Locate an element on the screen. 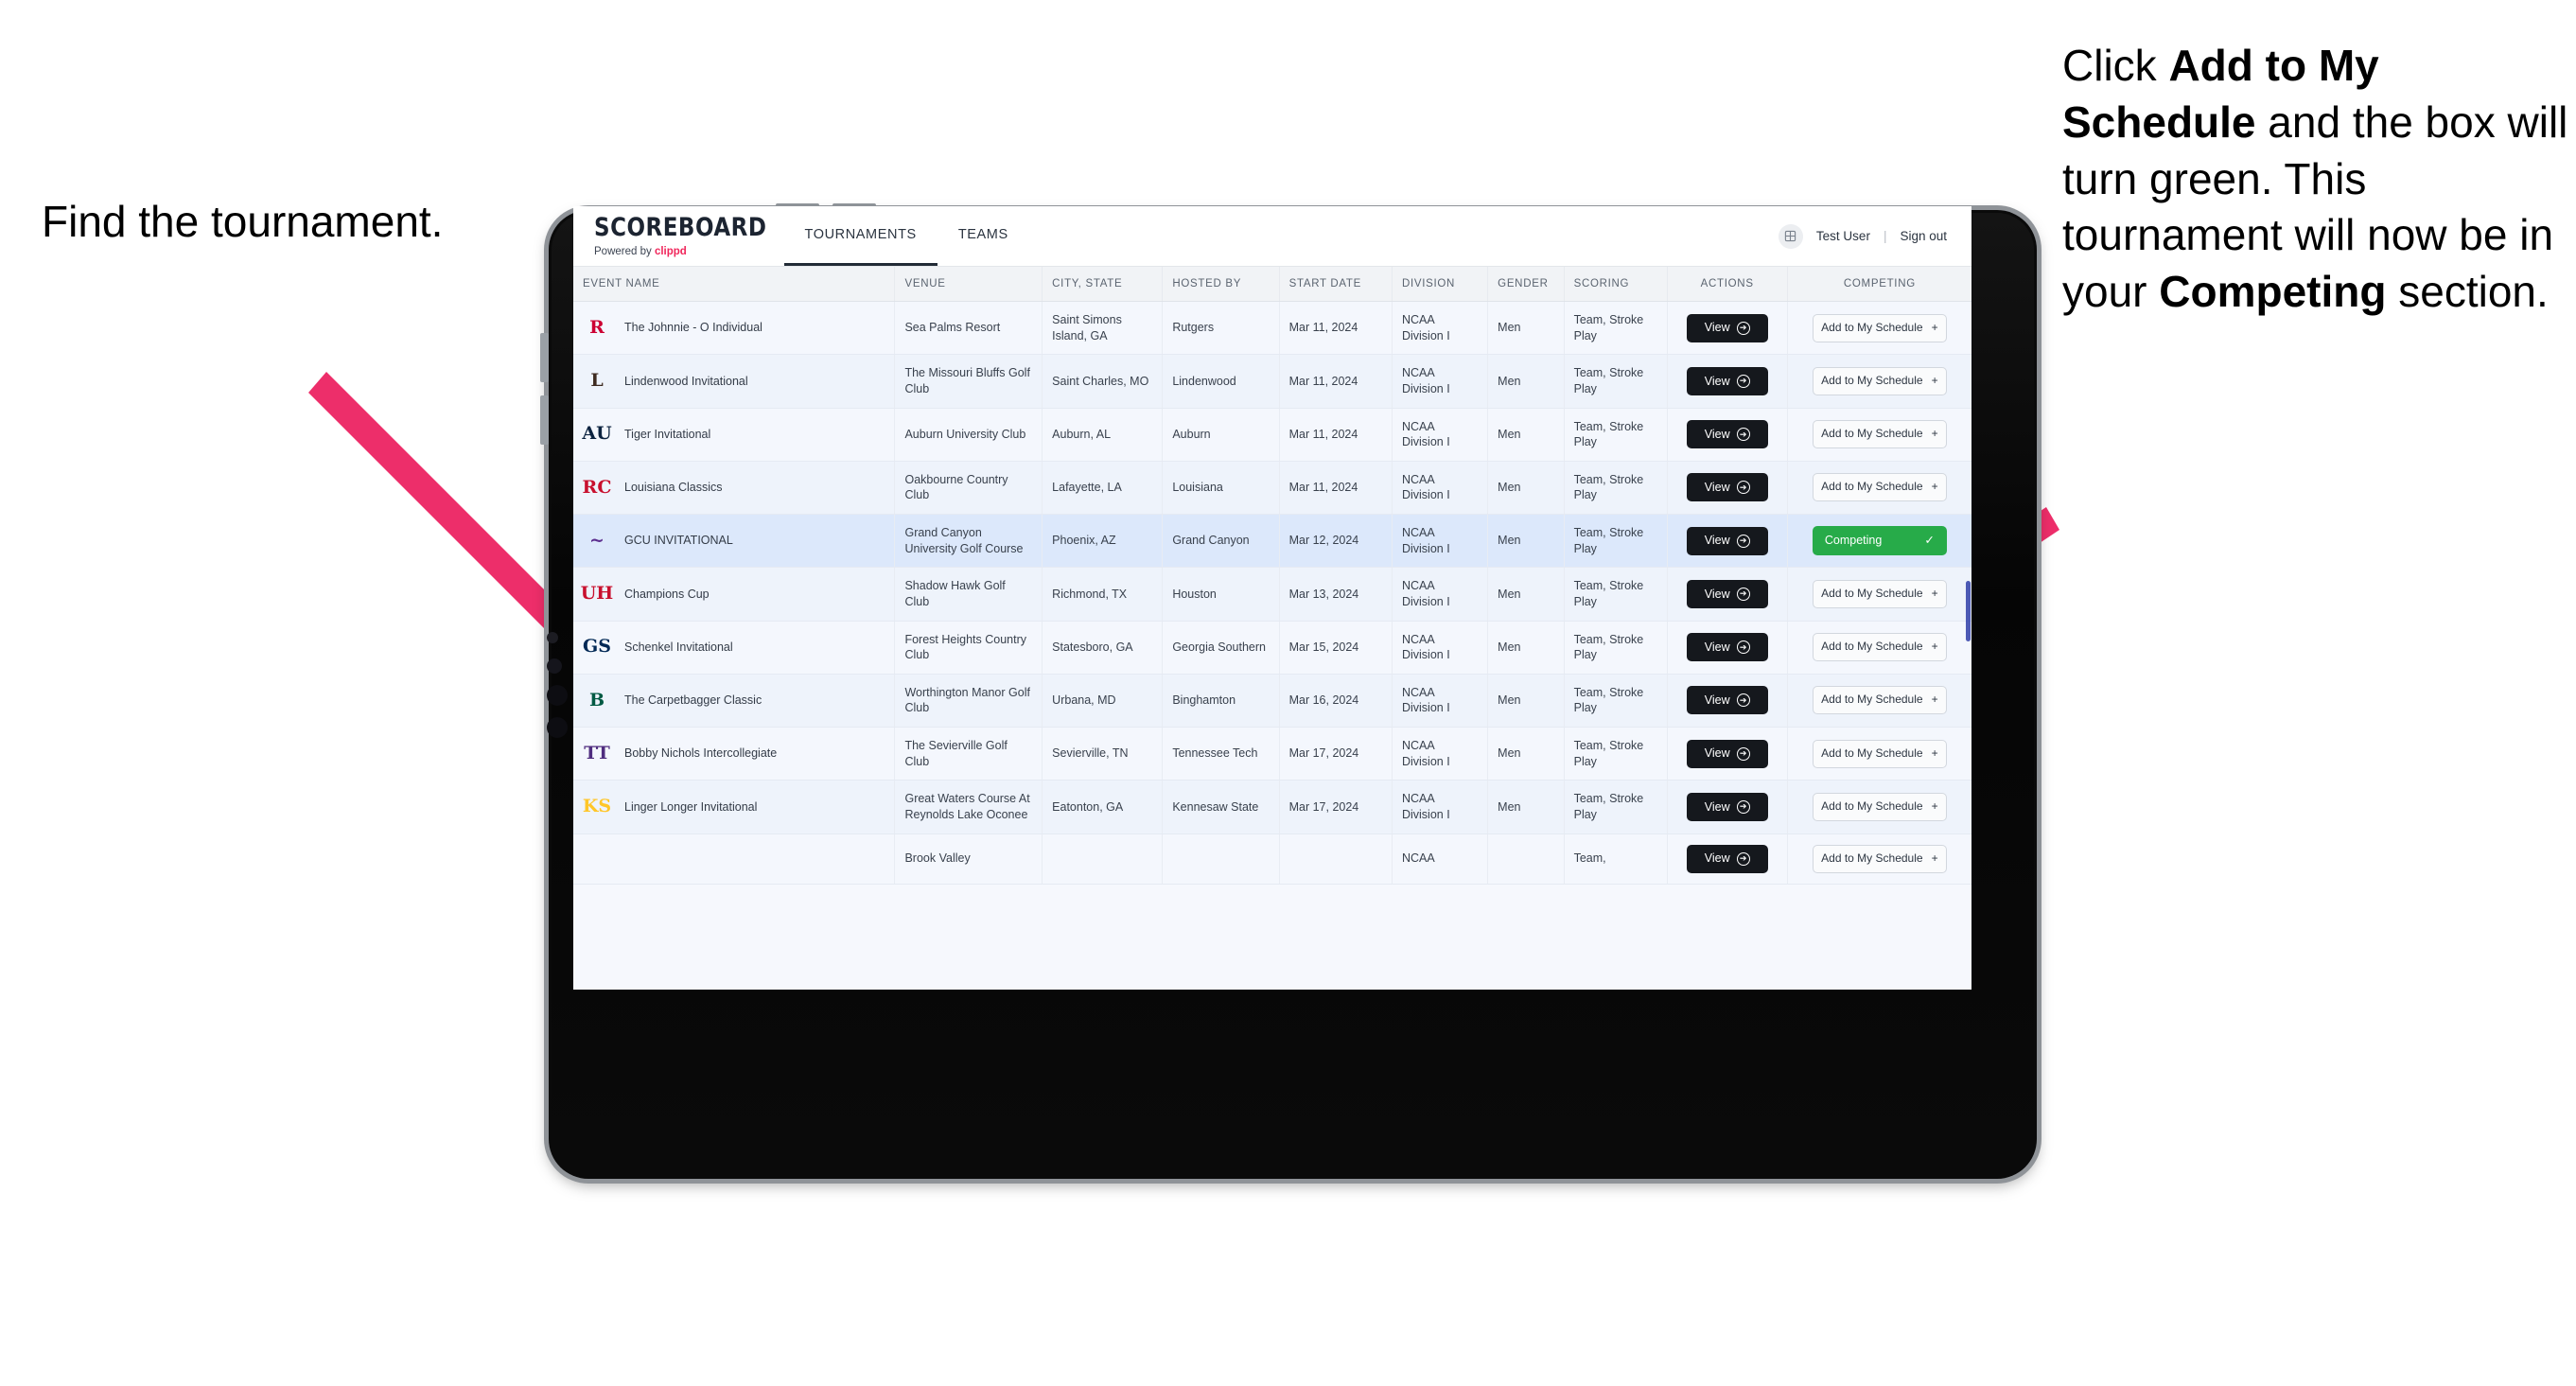 The height and width of the screenshot is (1386, 2576). cell-competing: Competing ✓ is located at coordinates (1879, 541).